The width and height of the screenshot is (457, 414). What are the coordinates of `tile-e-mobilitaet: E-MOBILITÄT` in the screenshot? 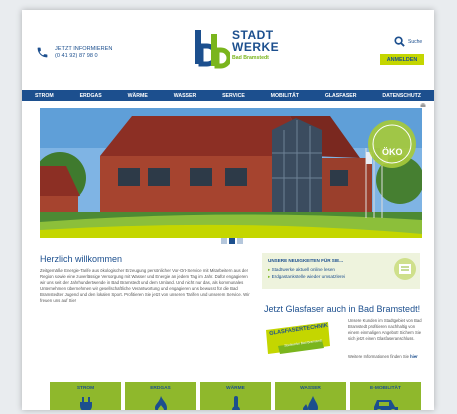 It's located at (385, 396).